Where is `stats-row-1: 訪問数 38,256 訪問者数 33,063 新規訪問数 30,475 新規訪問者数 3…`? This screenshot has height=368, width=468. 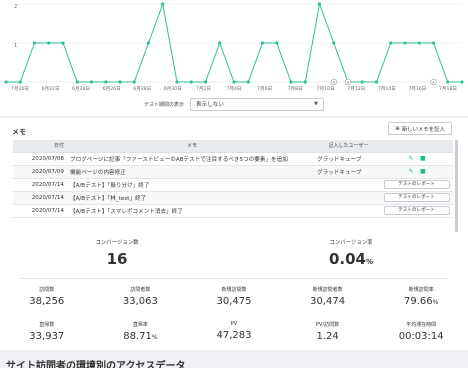 stats-row-1: 訪問数 38,256 訪問者数 33,063 新規訪問数 30,475 新規訪問者数 3… is located at coordinates (234, 299).